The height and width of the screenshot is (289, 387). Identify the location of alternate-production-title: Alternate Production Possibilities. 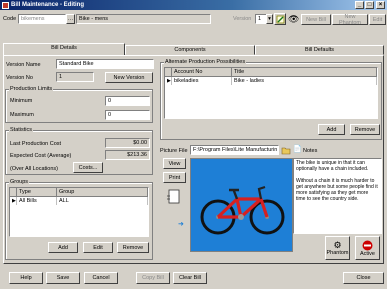
(205, 62).